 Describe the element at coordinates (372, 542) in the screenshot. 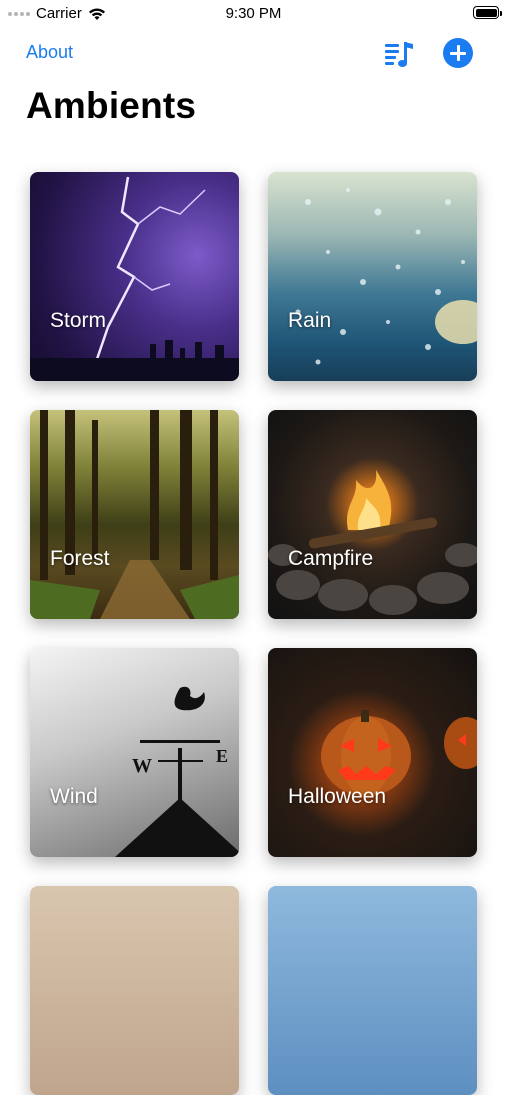

I see `fire-graphic` at that location.